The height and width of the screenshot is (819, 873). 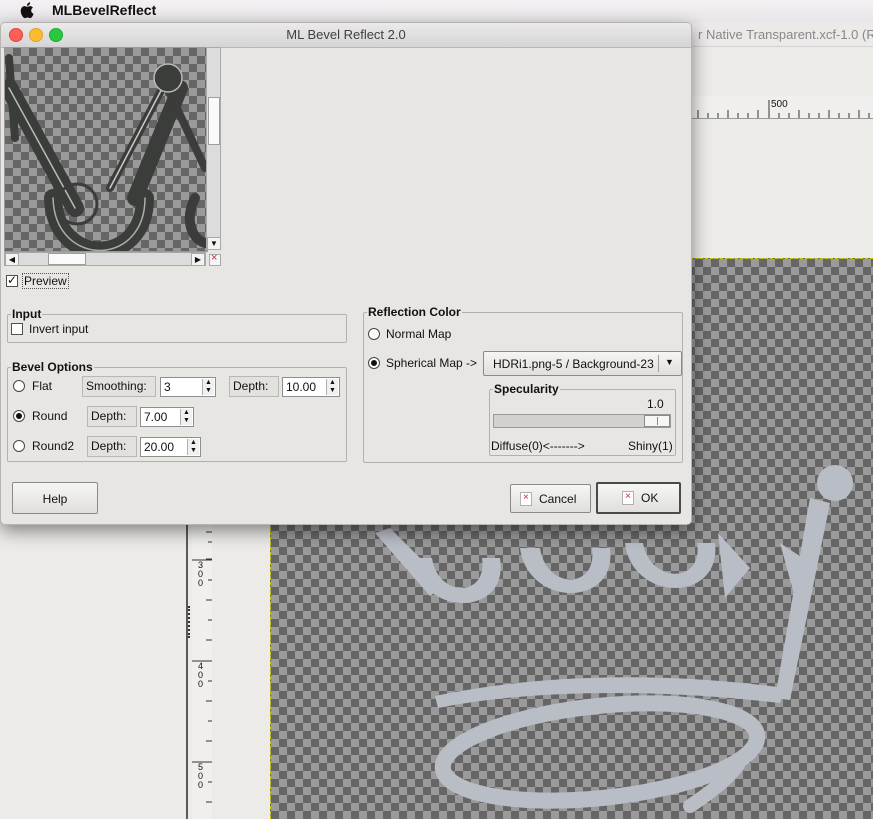 What do you see at coordinates (526, 499) in the screenshot?
I see `cancel-icon` at bounding box center [526, 499].